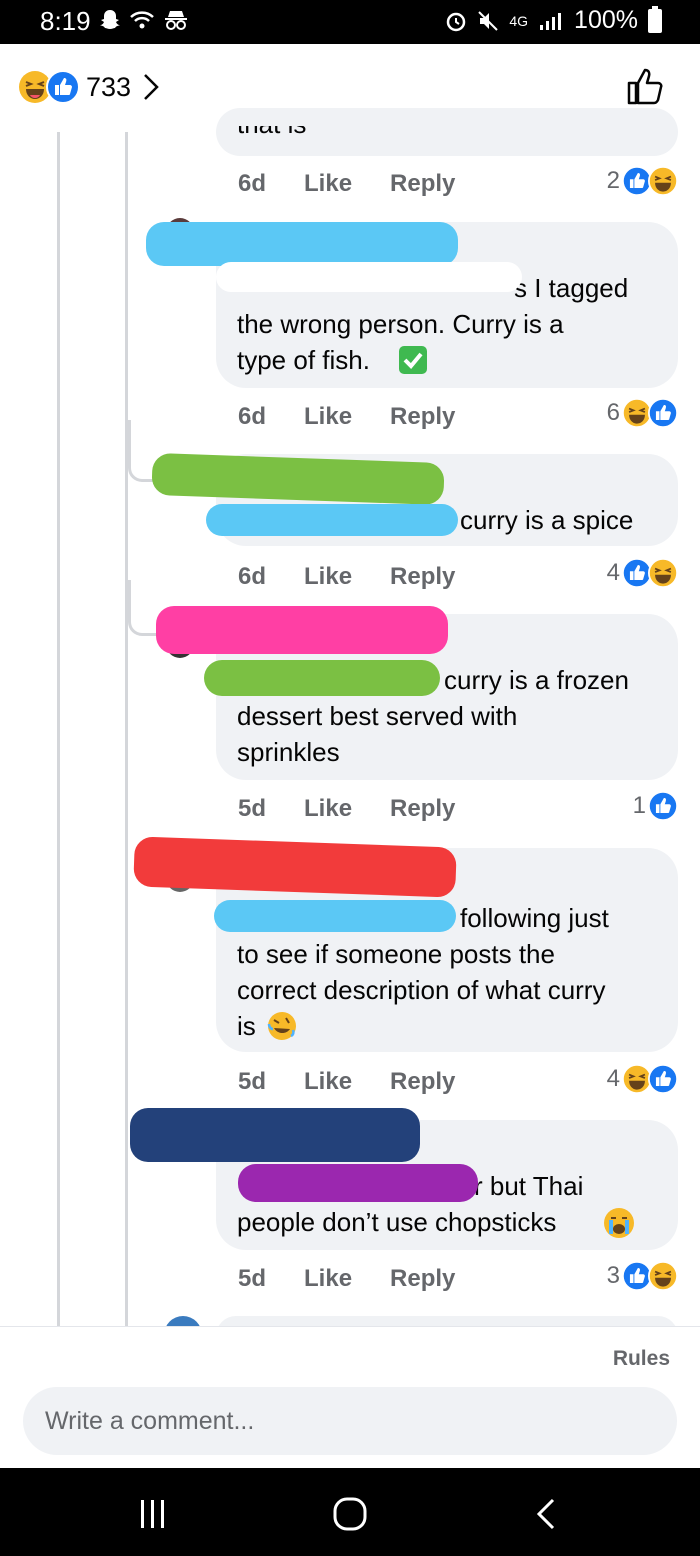  I want to click on comment-reactions: 3, so click(642, 1276).